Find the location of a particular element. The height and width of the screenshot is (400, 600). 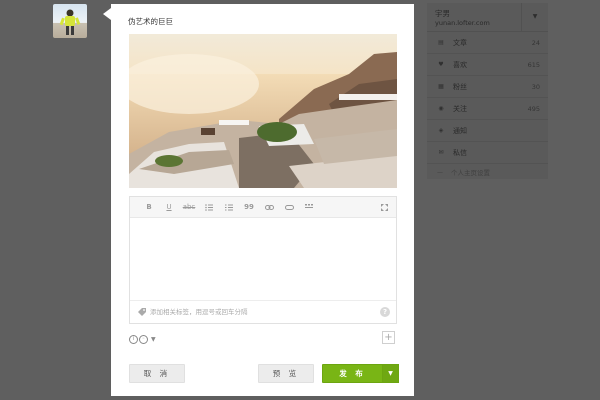

sidebar-item-label: 文章 is located at coordinates (460, 42).